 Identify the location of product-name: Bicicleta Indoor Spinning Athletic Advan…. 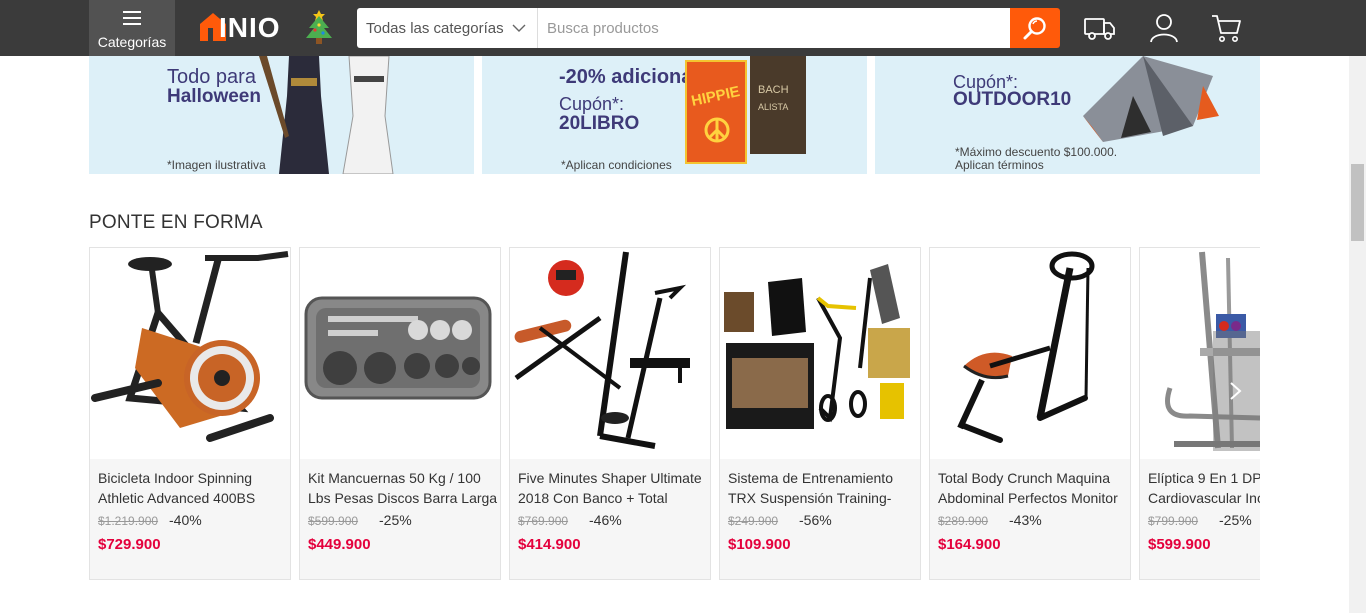
(193, 488).